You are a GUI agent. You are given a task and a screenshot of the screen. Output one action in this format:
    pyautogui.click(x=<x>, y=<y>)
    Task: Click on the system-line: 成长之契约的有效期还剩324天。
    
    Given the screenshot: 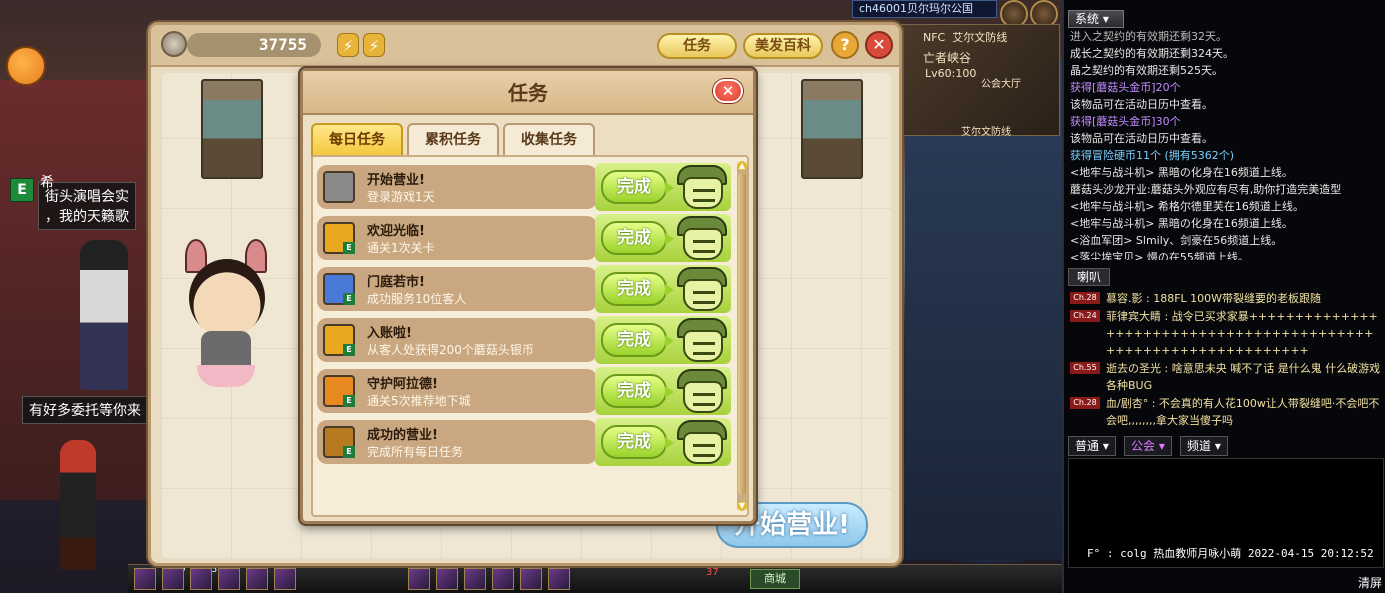 What is the action you would take?
    pyautogui.click(x=1152, y=53)
    